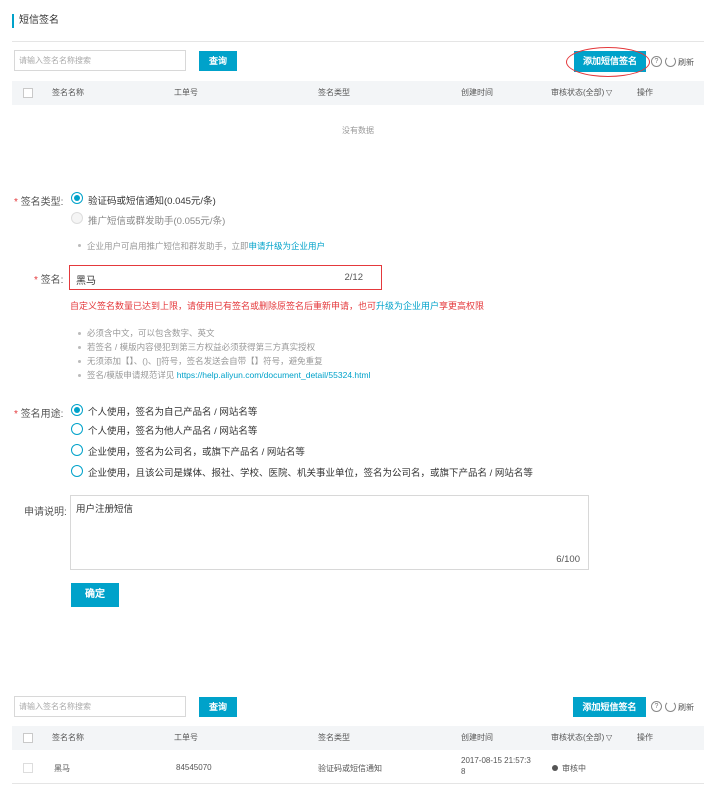 The height and width of the screenshot is (792, 712). Describe the element at coordinates (350, 768) in the screenshot. I see `row-type: 验证码或短信通知` at that location.